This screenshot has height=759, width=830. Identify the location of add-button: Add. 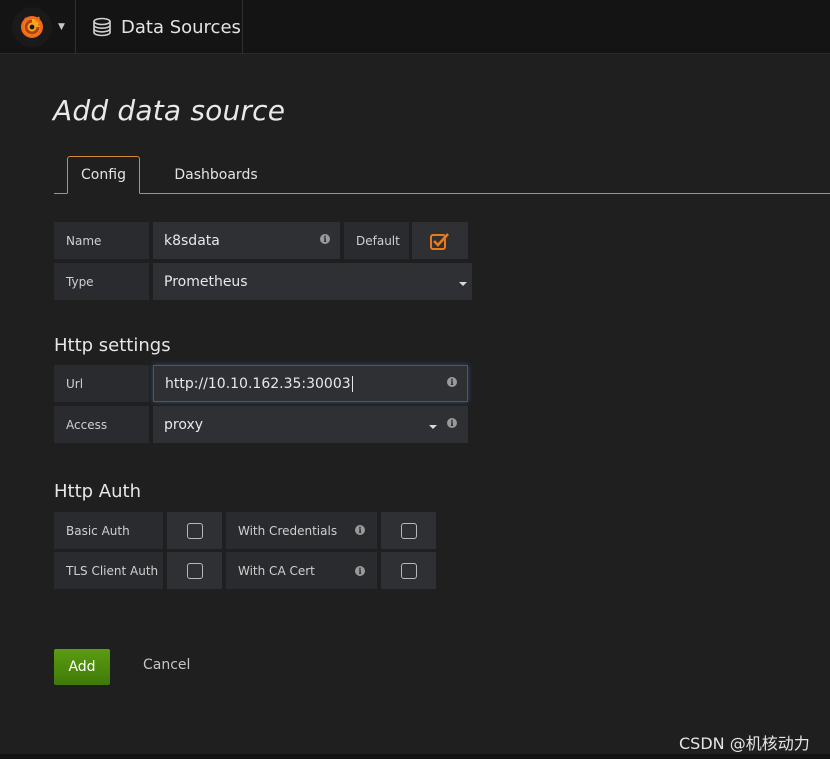
(82, 667).